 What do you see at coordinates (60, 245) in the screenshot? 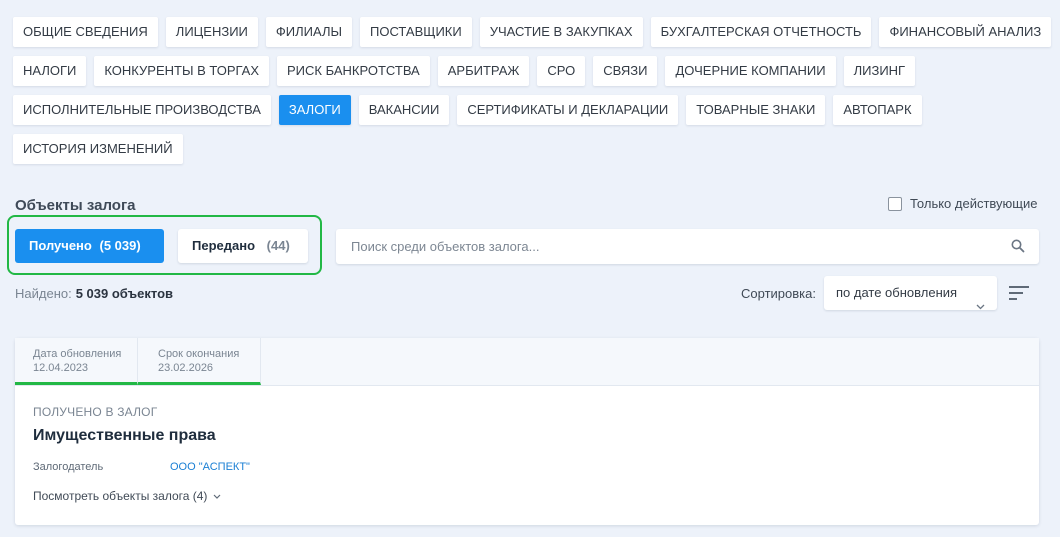
I see `received-label: Получено` at bounding box center [60, 245].